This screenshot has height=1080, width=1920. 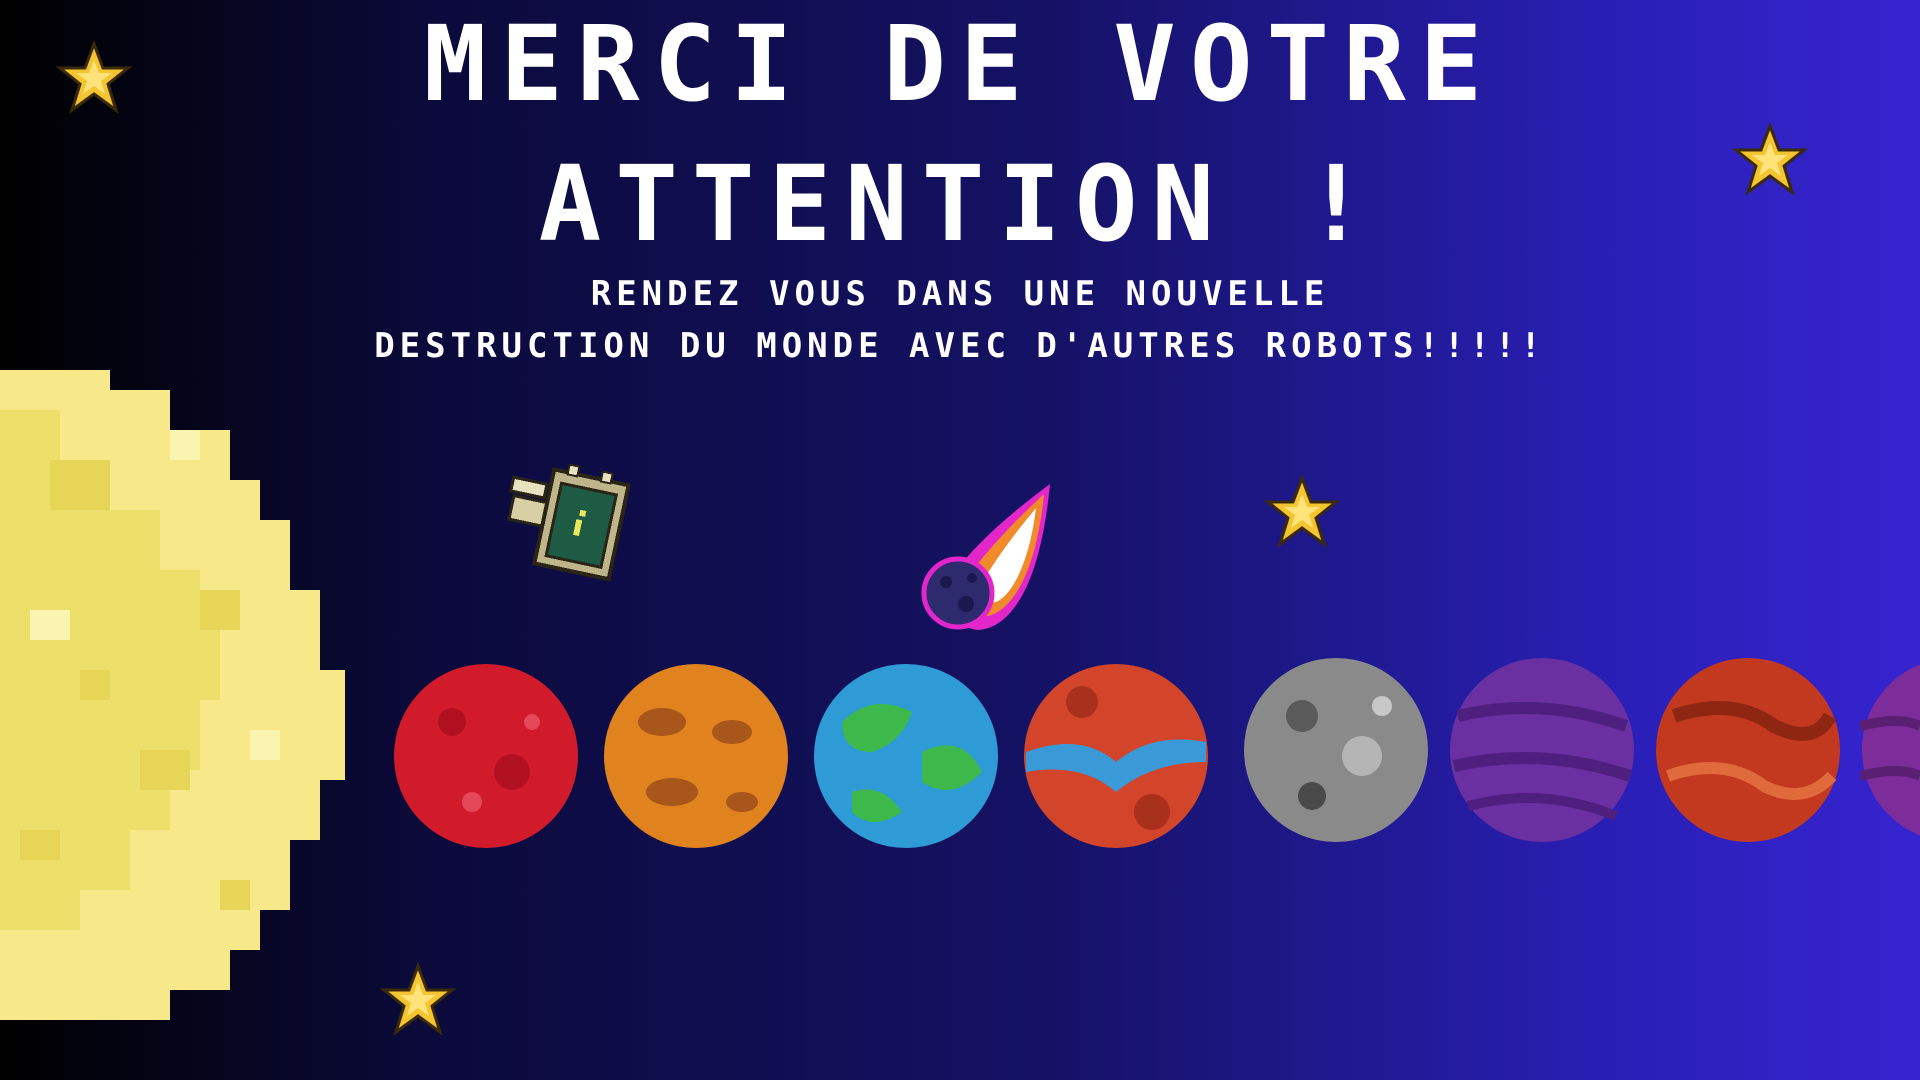 What do you see at coordinates (985, 557) in the screenshot?
I see `comet-icon` at bounding box center [985, 557].